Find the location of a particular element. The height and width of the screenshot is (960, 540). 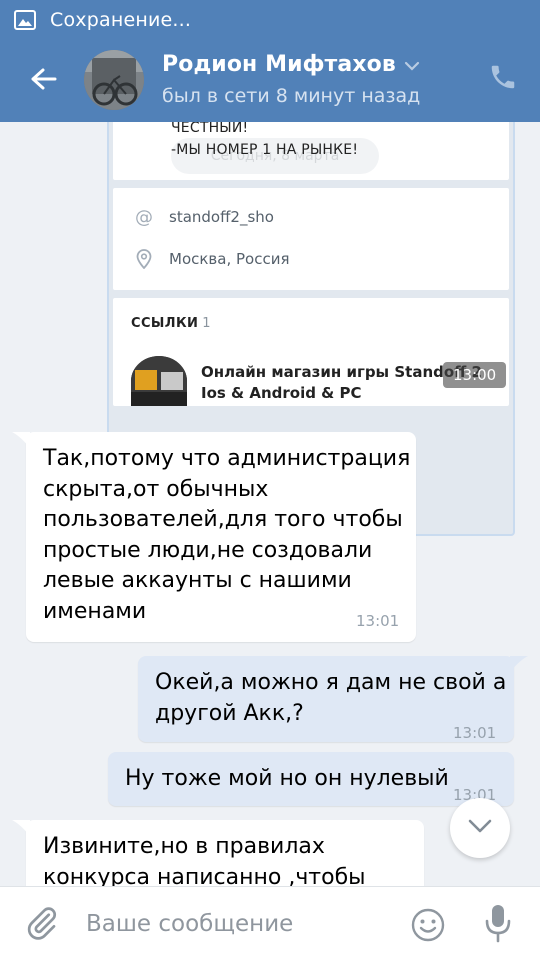

microphone-icon is located at coordinates (498, 924).